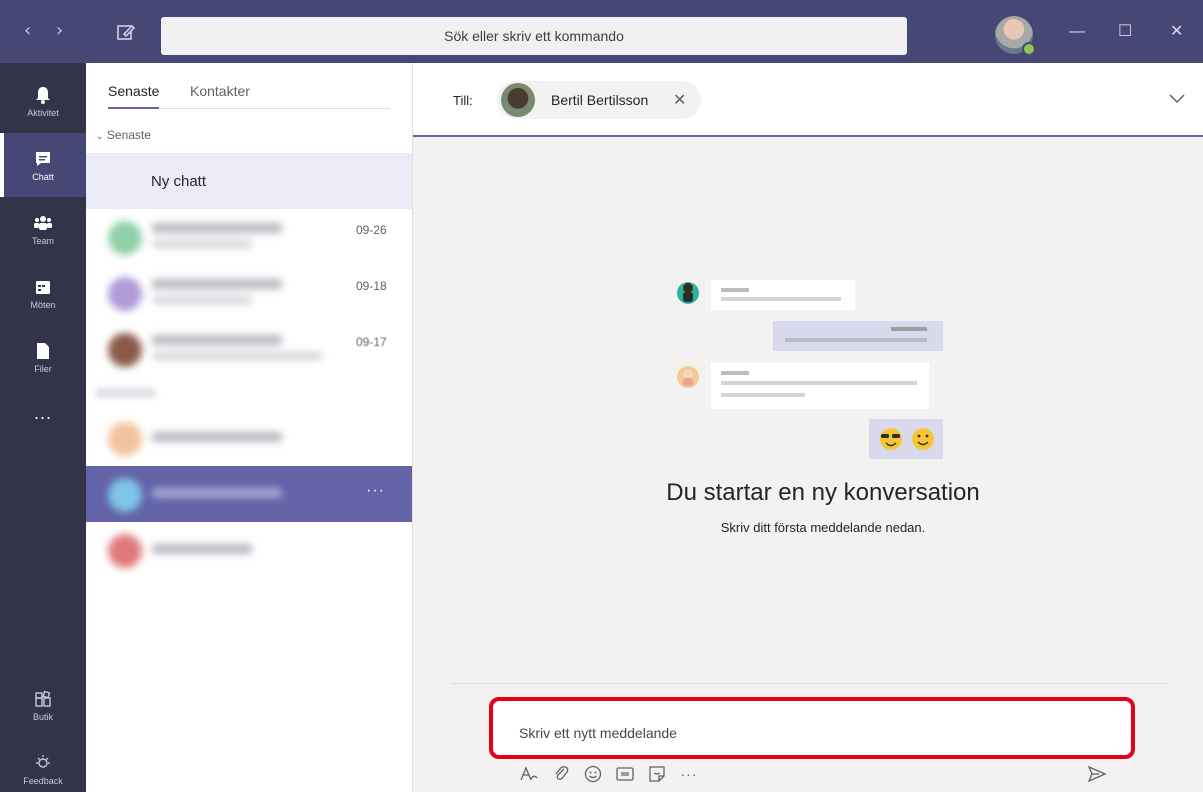 The width and height of the screenshot is (1203, 792). Describe the element at coordinates (679, 100) in the screenshot. I see `remove-recipient-icon: ✕` at that location.